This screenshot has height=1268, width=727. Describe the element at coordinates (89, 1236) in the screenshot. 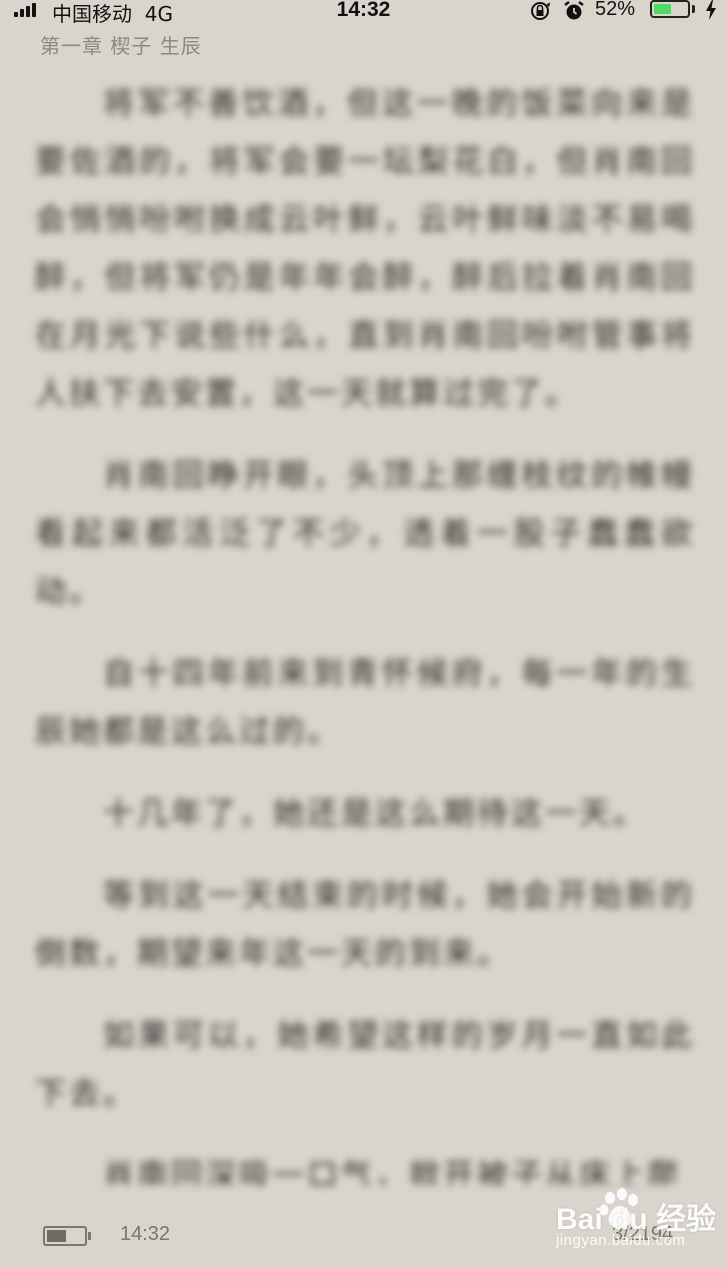

I see `footer-battery-nub` at that location.